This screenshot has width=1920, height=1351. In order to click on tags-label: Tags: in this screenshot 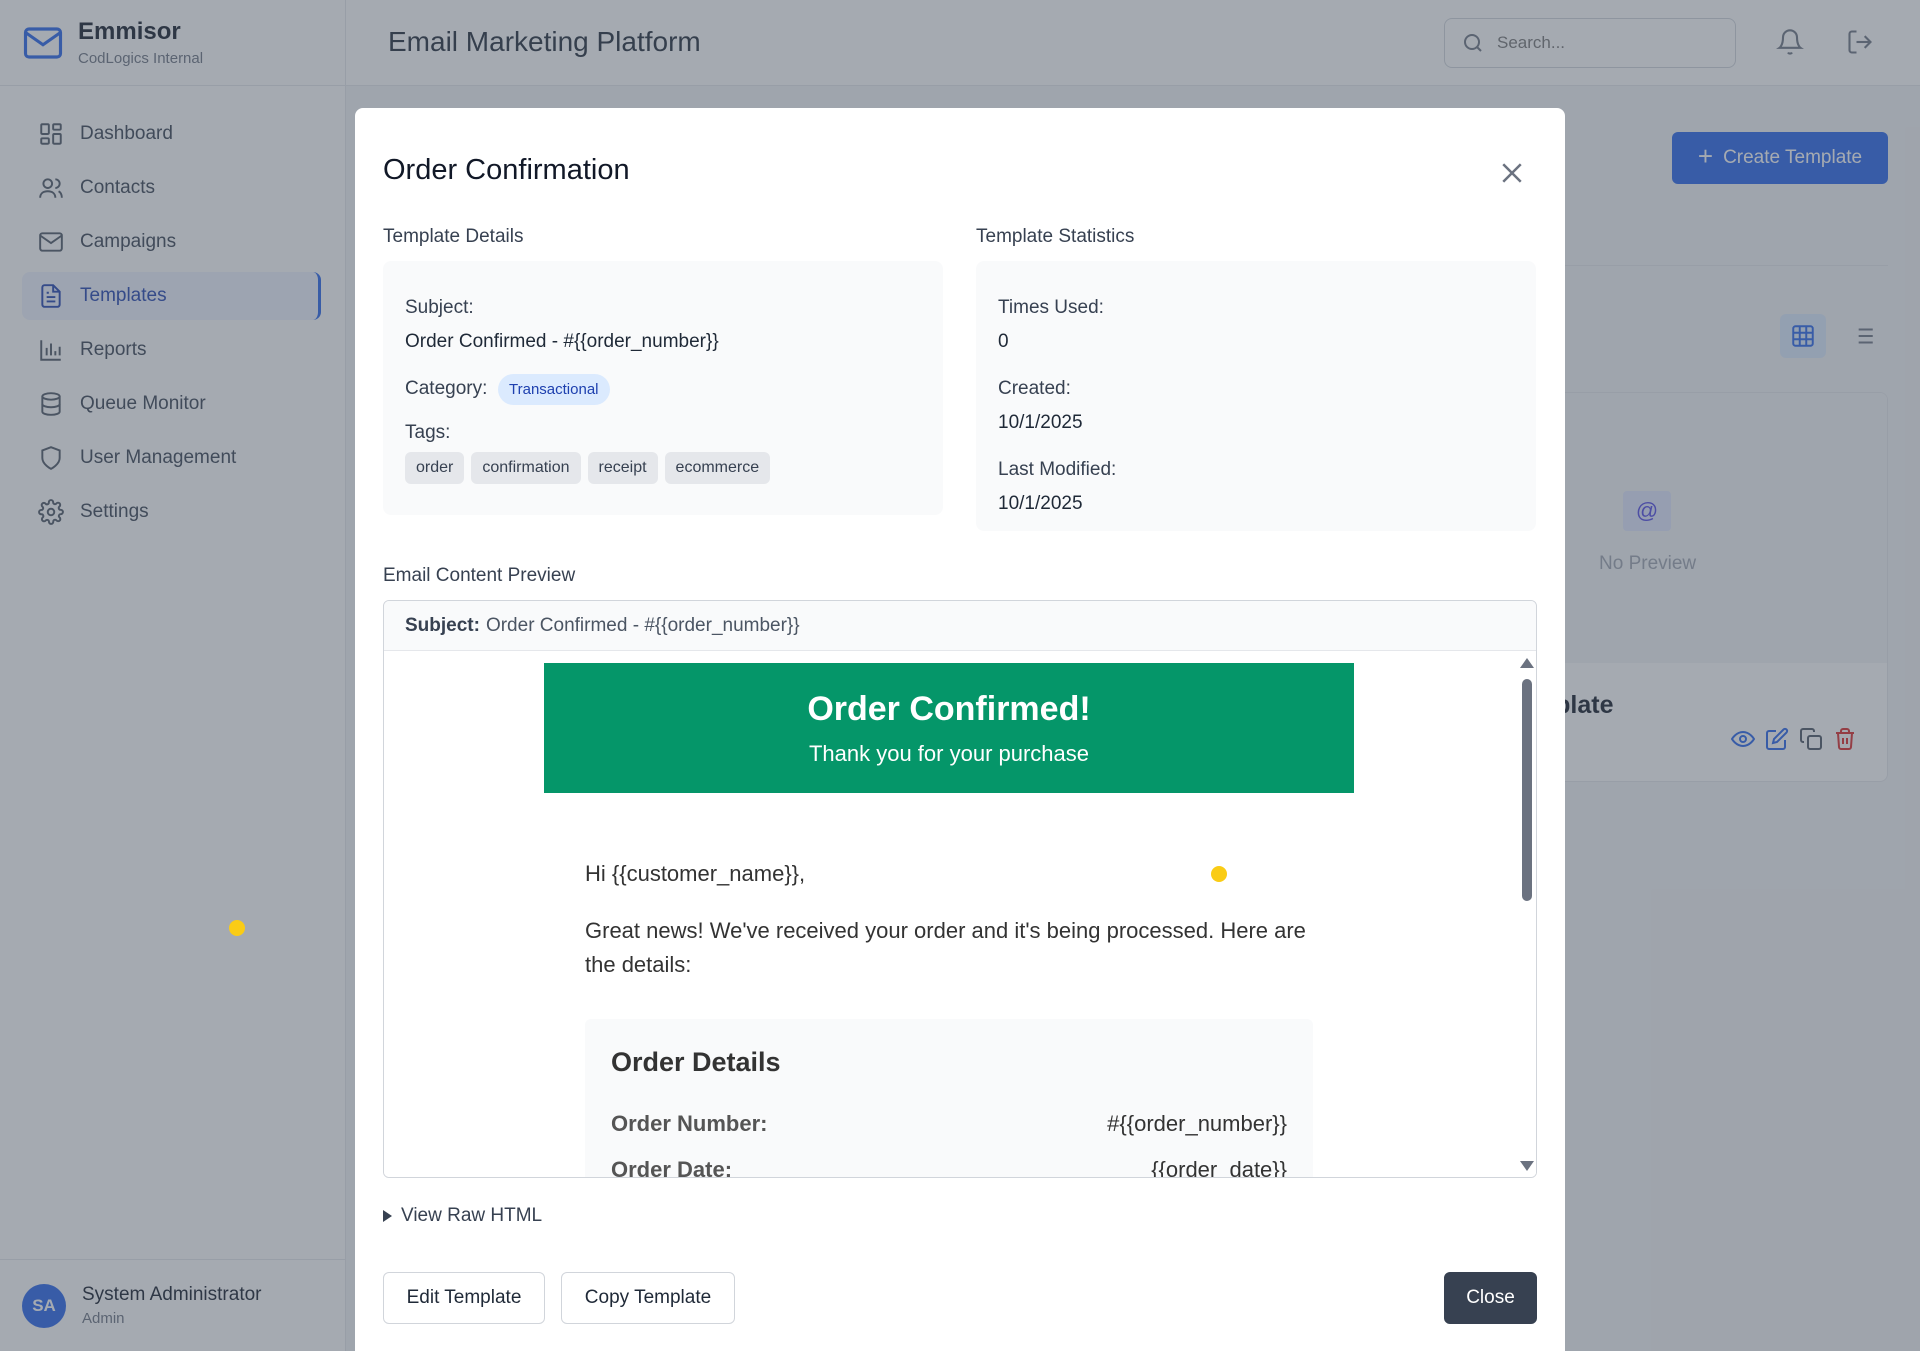, I will do `click(428, 432)`.